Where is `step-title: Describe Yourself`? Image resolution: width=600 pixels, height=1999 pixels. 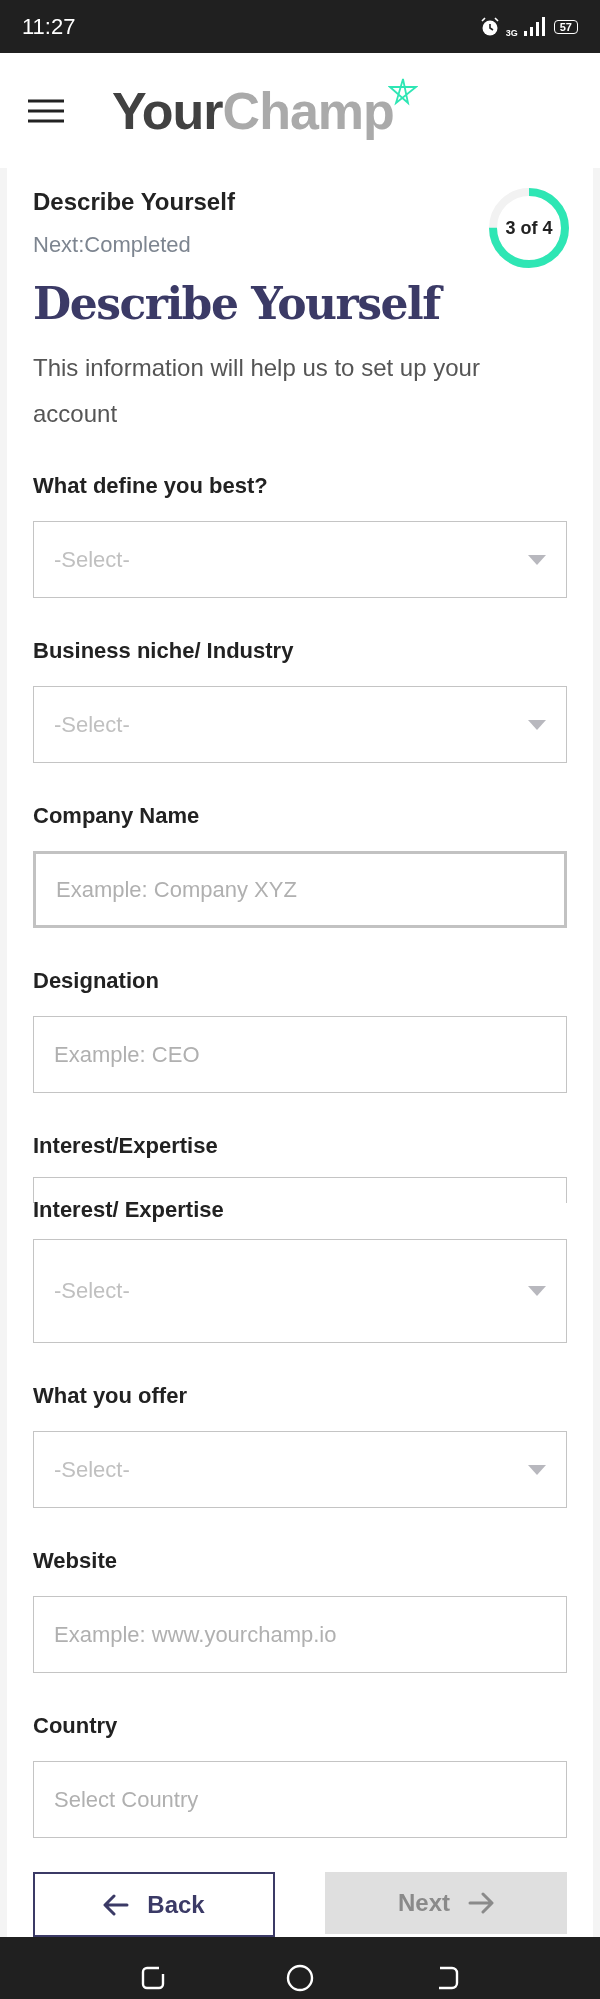
step-title: Describe Yourself is located at coordinates (134, 202).